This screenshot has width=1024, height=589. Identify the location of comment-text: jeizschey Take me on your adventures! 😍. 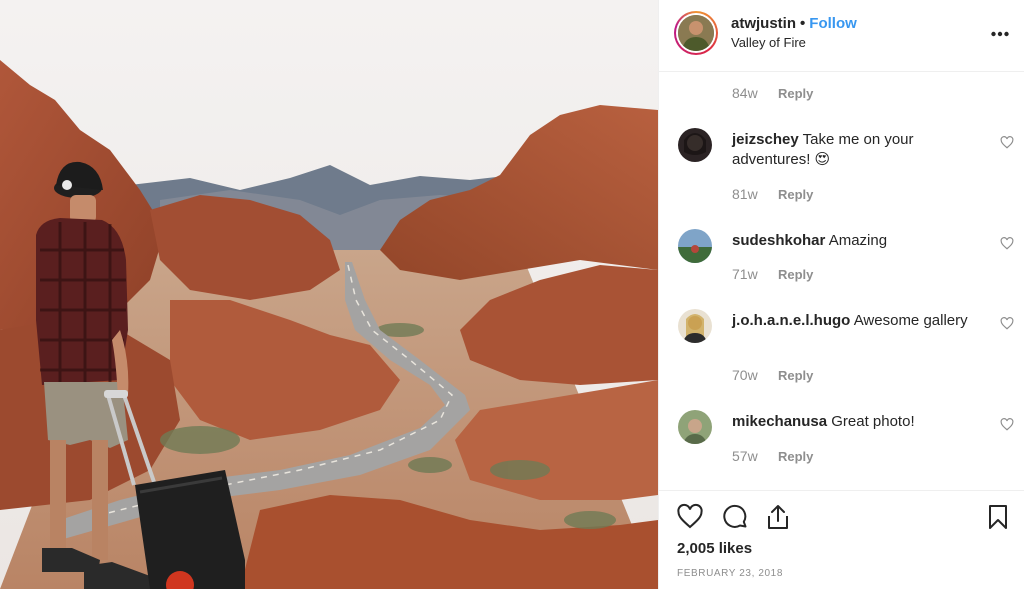
(862, 150).